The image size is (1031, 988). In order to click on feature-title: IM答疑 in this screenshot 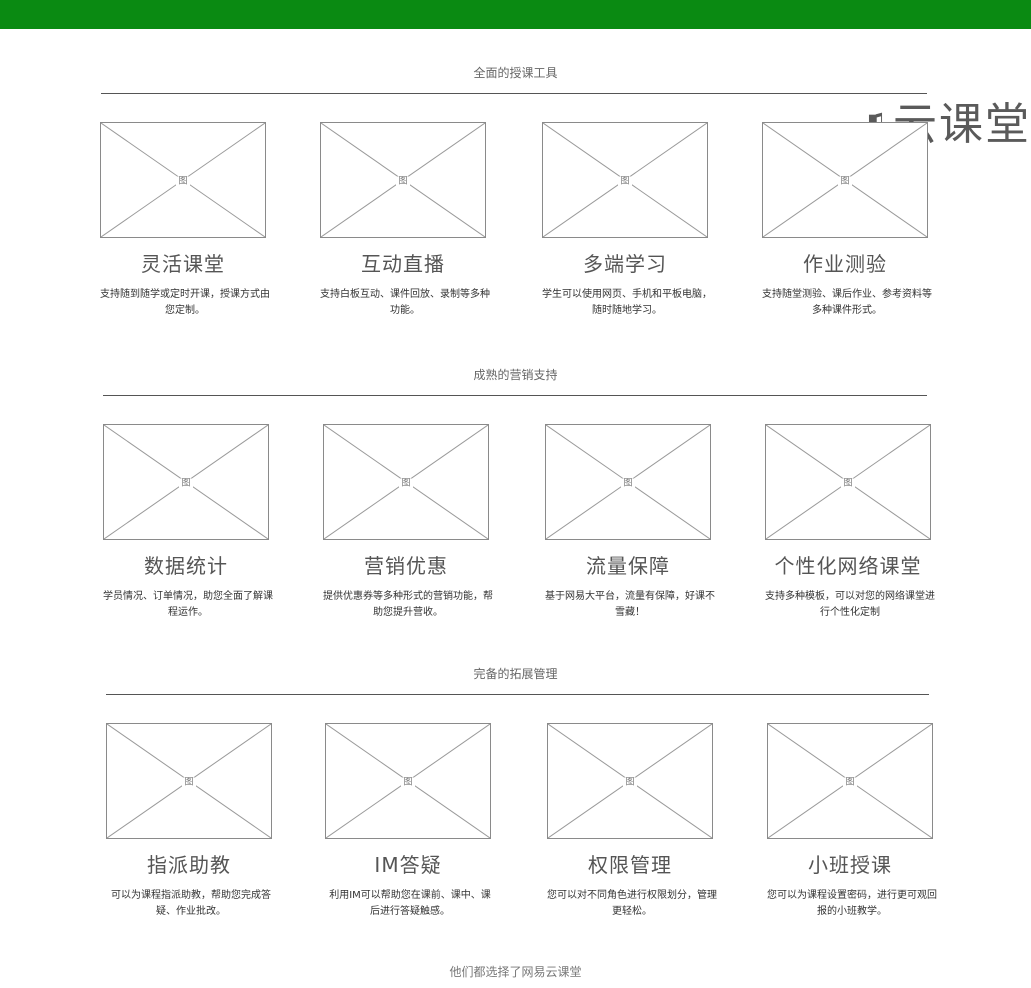, I will do `click(408, 865)`.